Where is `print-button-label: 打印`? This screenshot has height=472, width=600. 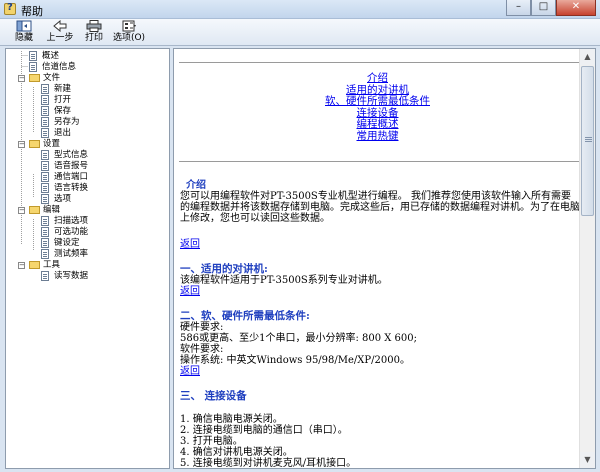
print-button-label: 打印 is located at coordinates (93, 38).